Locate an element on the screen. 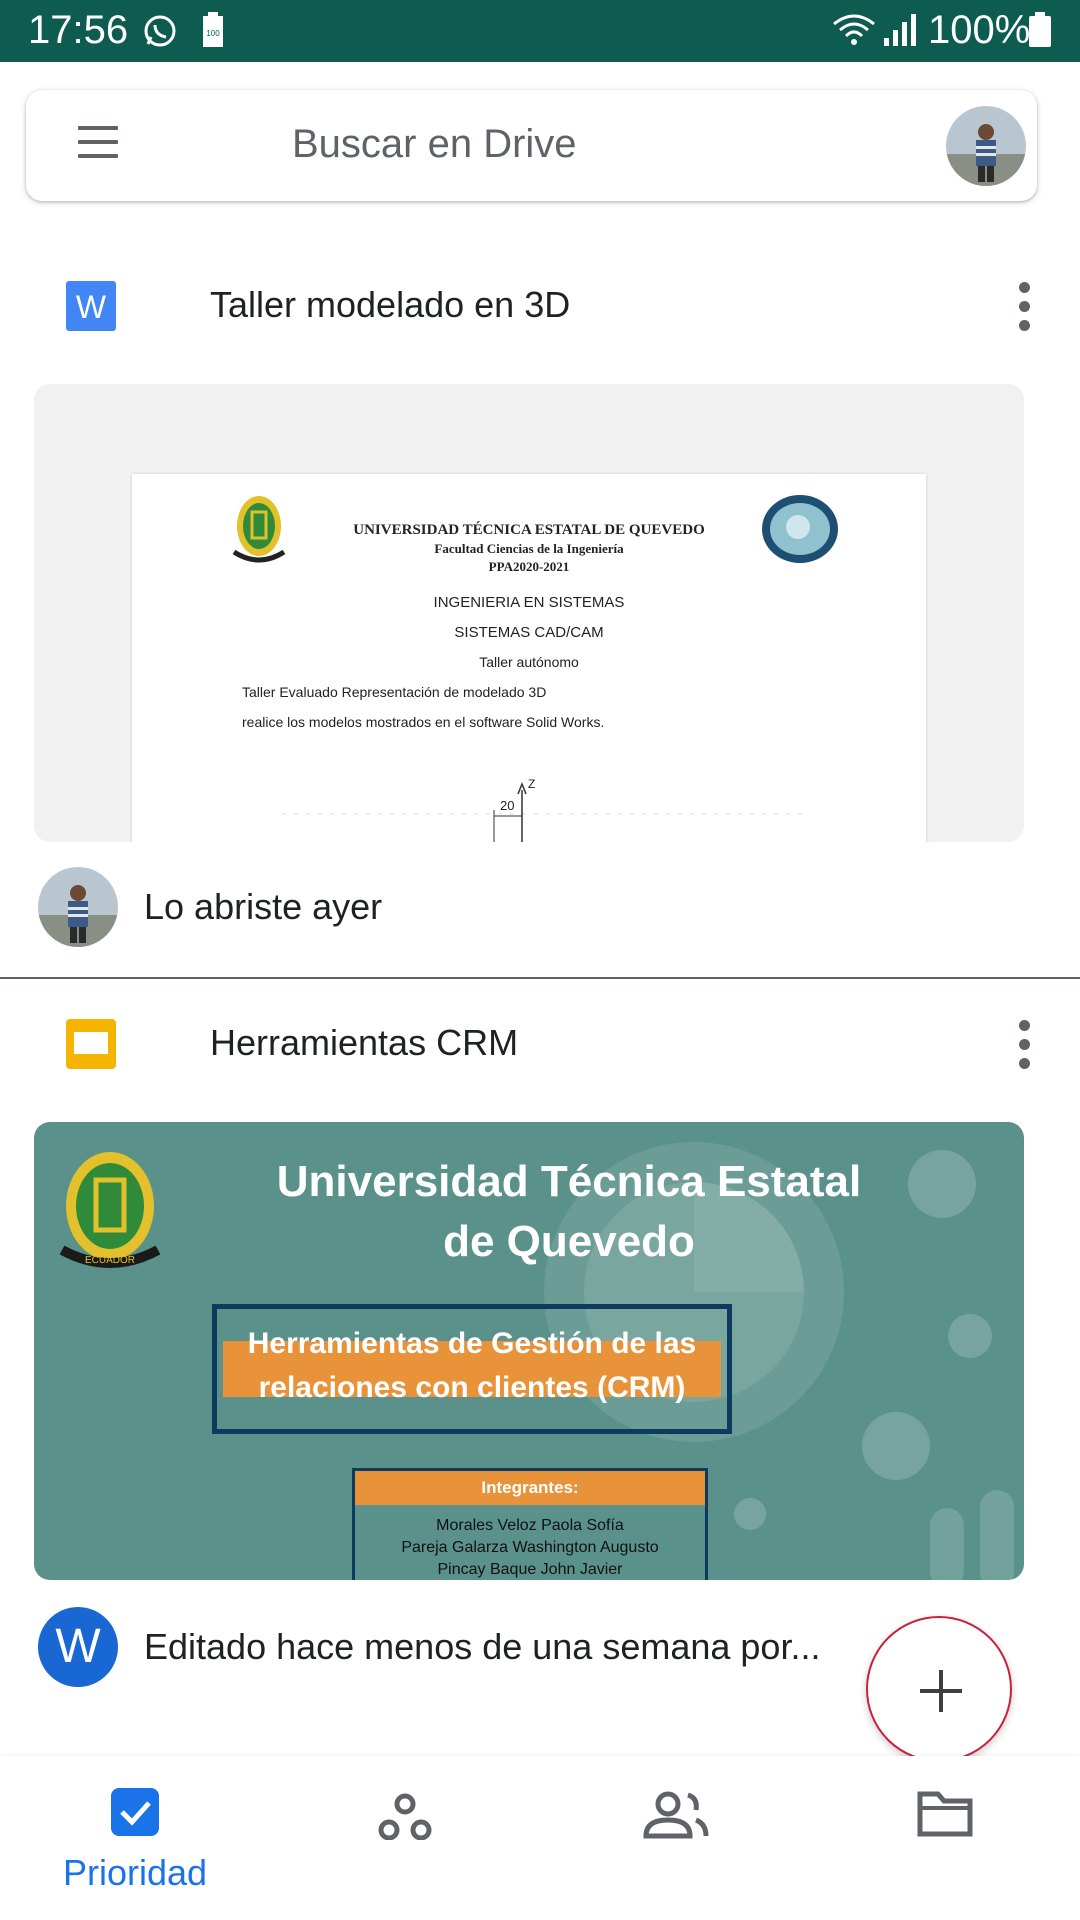  nav-item-suggested is located at coordinates (405, 1838).